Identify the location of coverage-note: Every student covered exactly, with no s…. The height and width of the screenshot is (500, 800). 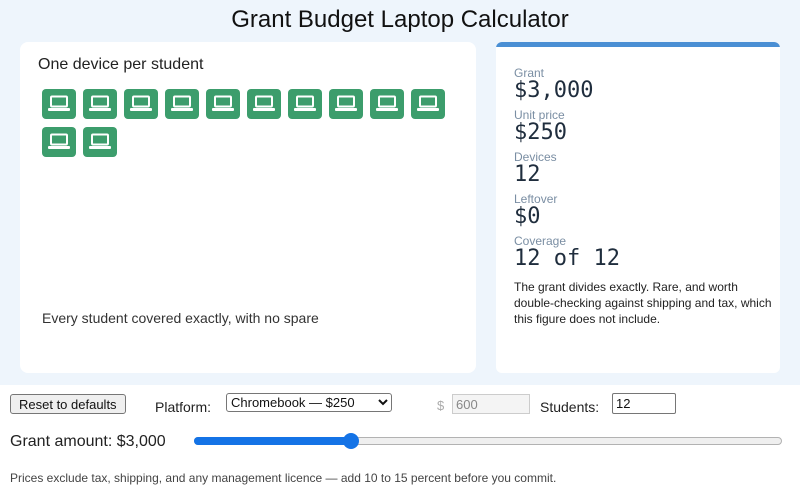
(180, 318).